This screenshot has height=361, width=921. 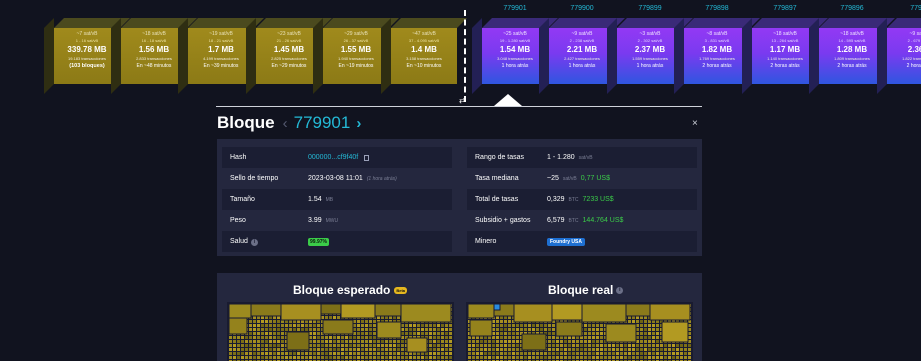 I want to click on expected-block-canvas, so click(x=340, y=331).